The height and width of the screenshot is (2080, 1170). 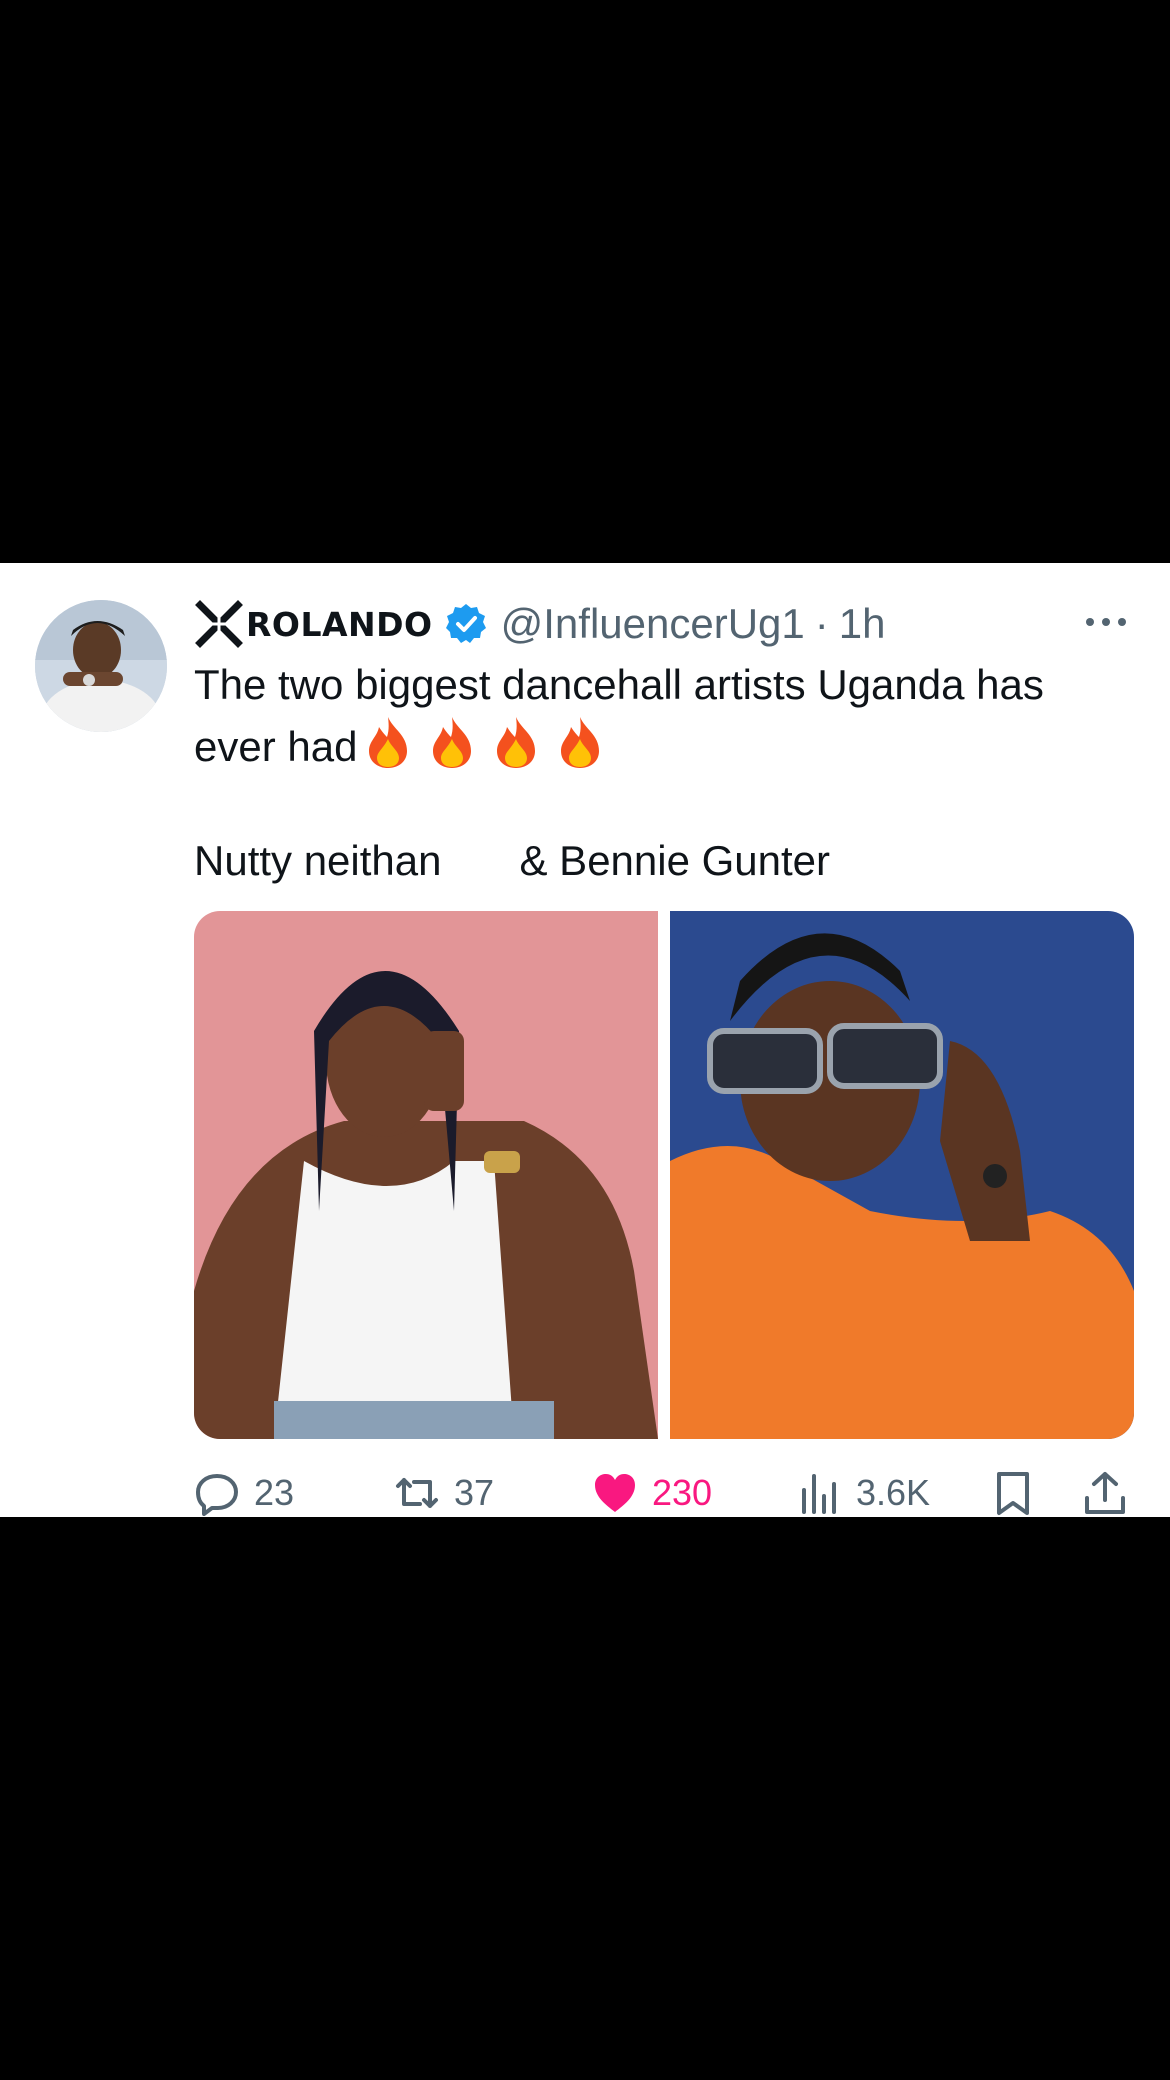 I want to click on tweet-header: ROLANDO @InfluencerUg1 · 1h, so click(x=539, y=624).